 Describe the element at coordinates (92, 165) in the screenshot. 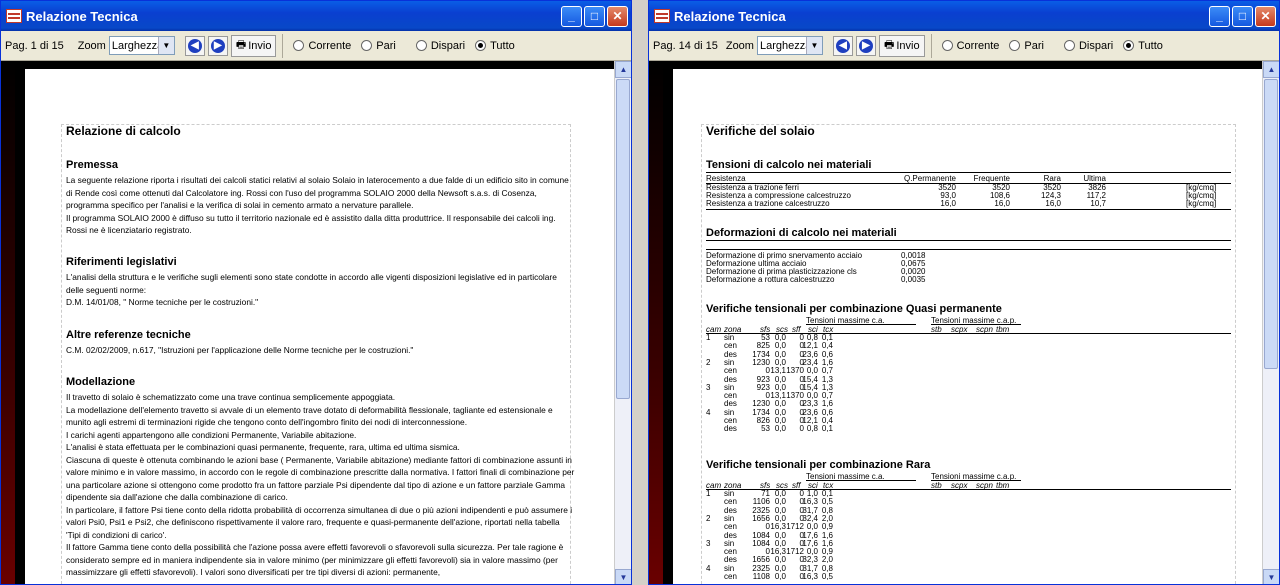

I see `section-heading: Premessa` at that location.